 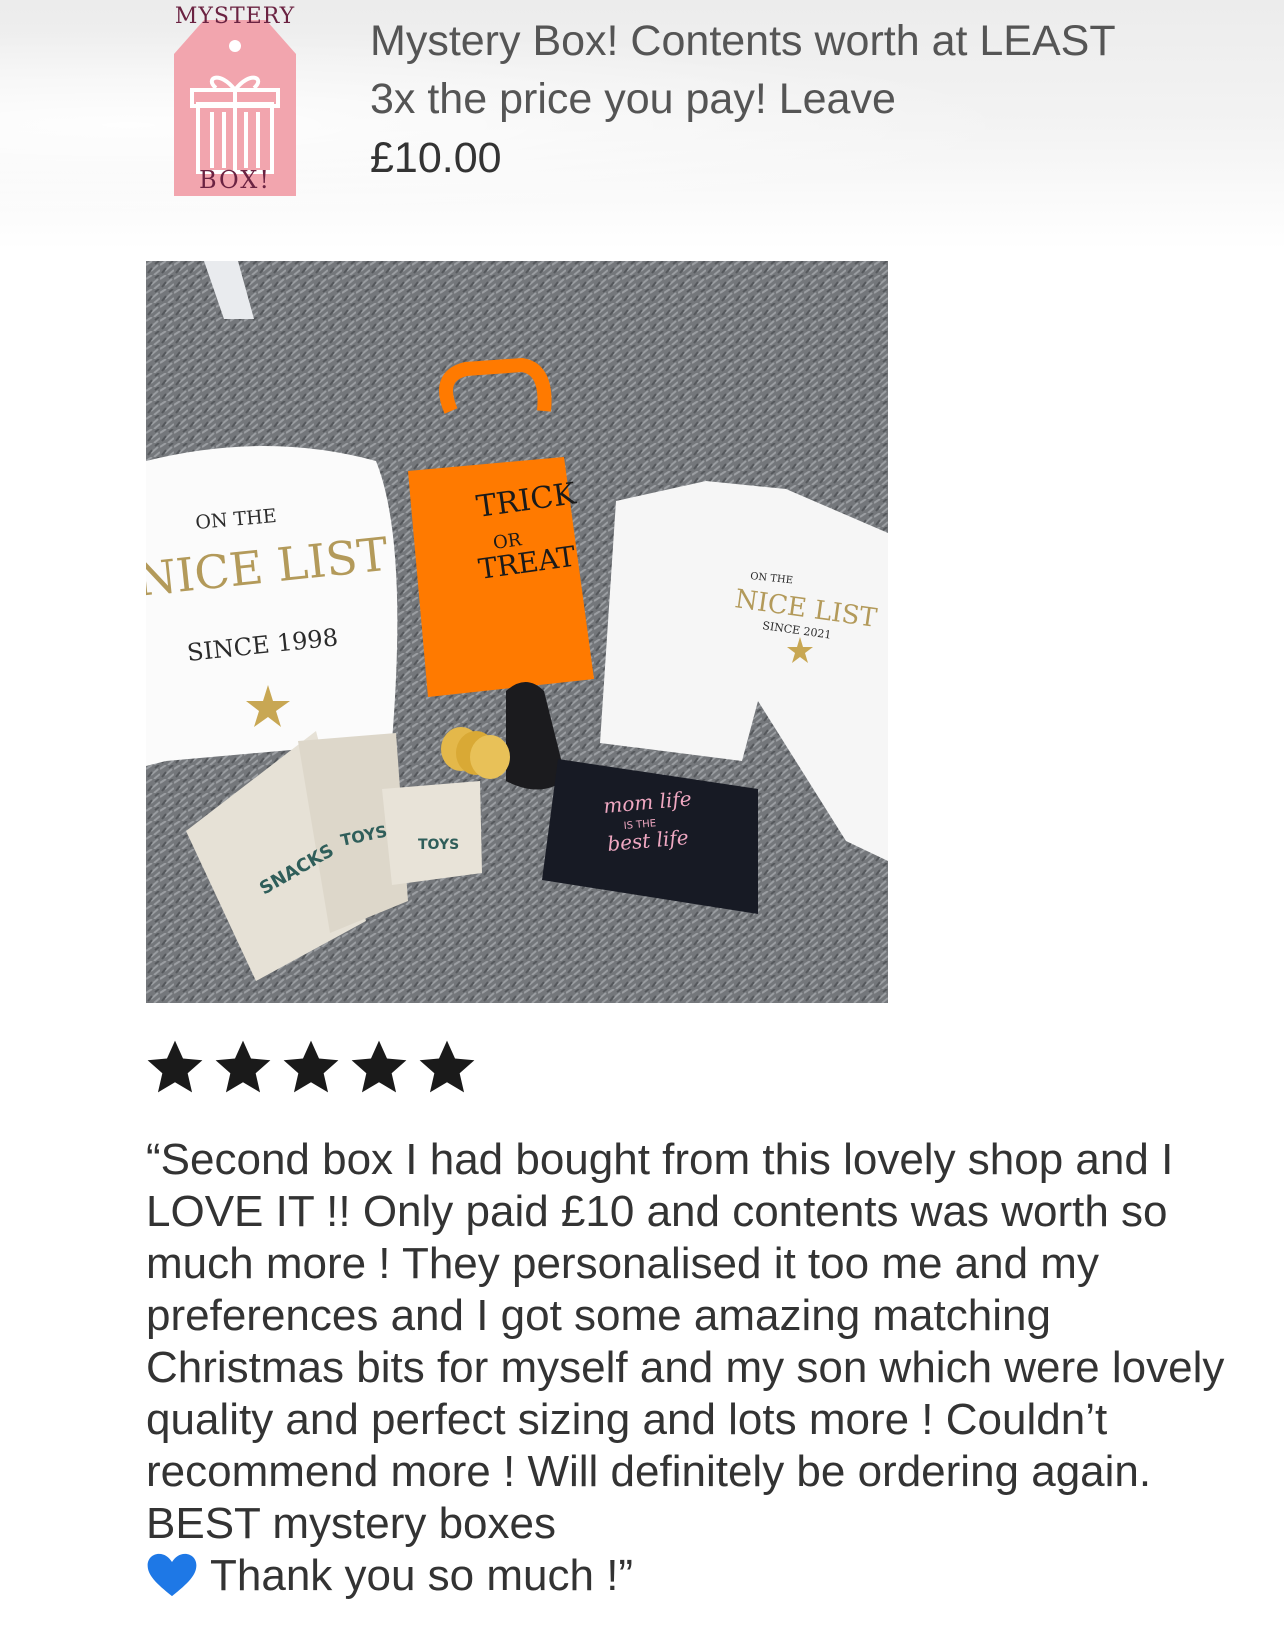 What do you see at coordinates (235, 100) in the screenshot?
I see `listing-thumbnail: MYSTERY BOX!` at bounding box center [235, 100].